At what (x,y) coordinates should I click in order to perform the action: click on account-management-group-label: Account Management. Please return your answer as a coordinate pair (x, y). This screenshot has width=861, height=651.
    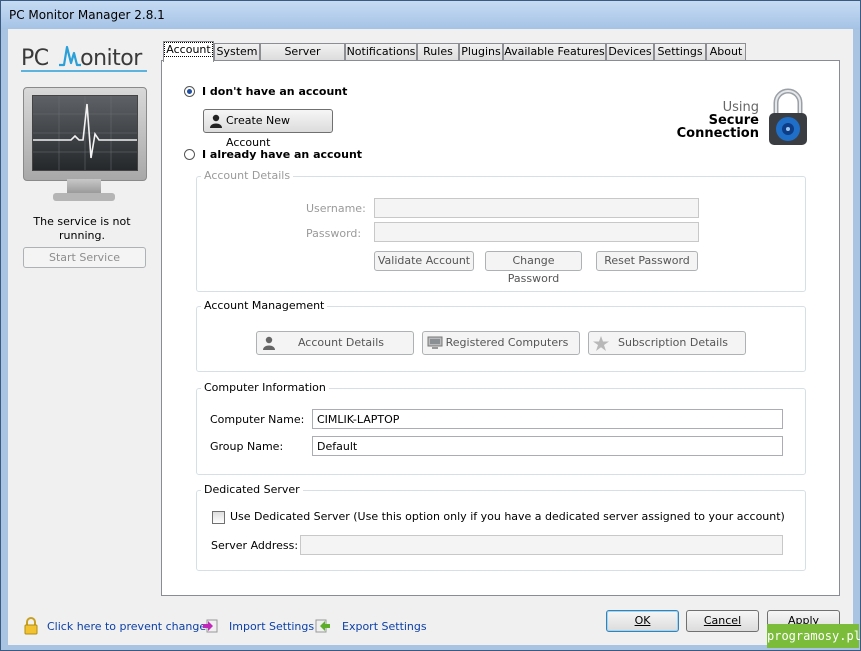
    Looking at the image, I should click on (264, 305).